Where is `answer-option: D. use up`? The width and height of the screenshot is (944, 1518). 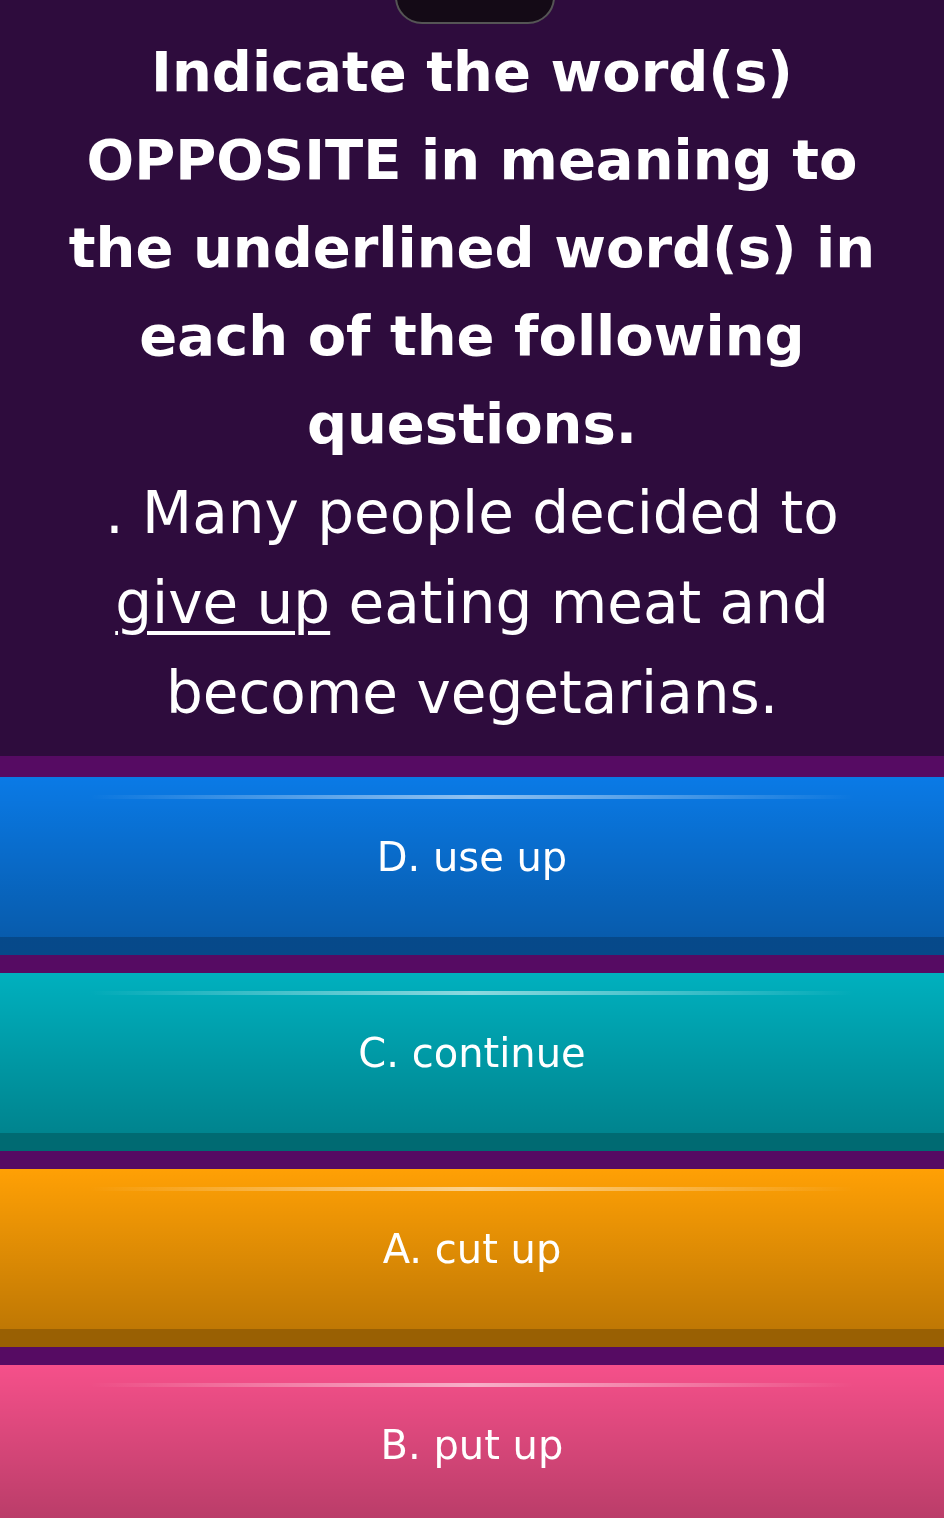
answer-option: D. use up is located at coordinates (472, 866).